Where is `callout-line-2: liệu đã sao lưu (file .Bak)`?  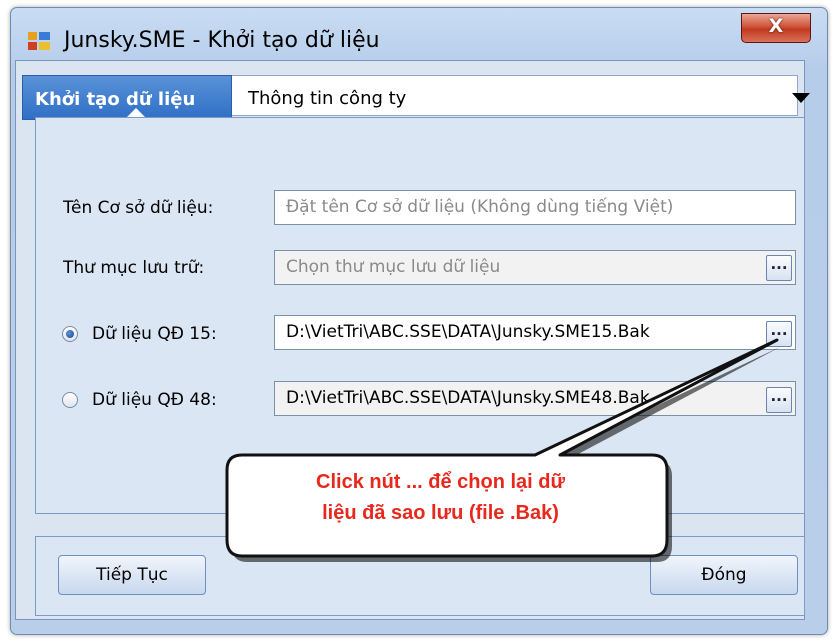 callout-line-2: liệu đã sao lưu (file .Bak) is located at coordinates (440, 513).